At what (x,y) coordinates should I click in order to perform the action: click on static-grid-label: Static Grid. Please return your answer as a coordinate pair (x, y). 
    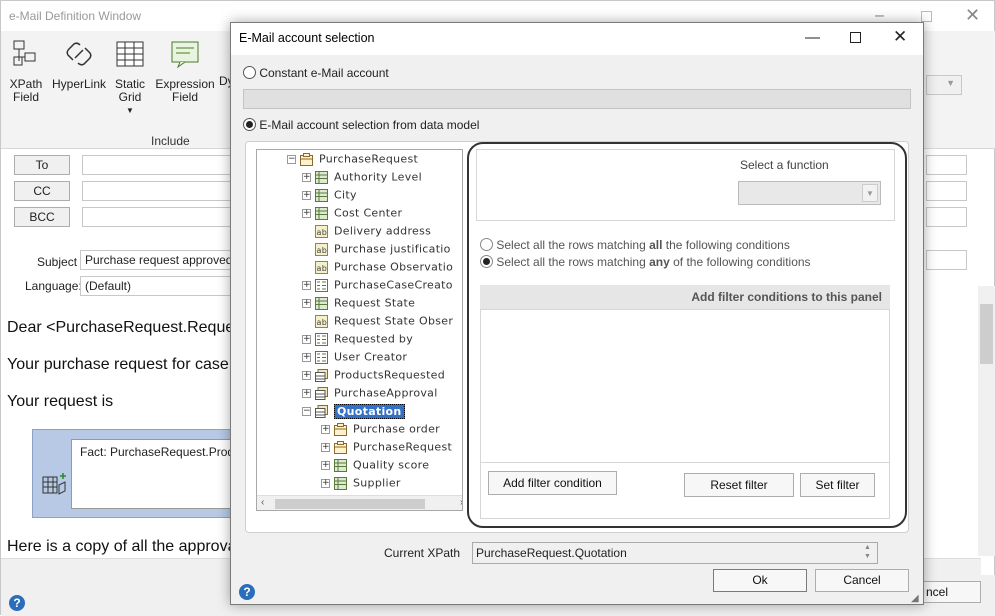
    Looking at the image, I should click on (129, 90).